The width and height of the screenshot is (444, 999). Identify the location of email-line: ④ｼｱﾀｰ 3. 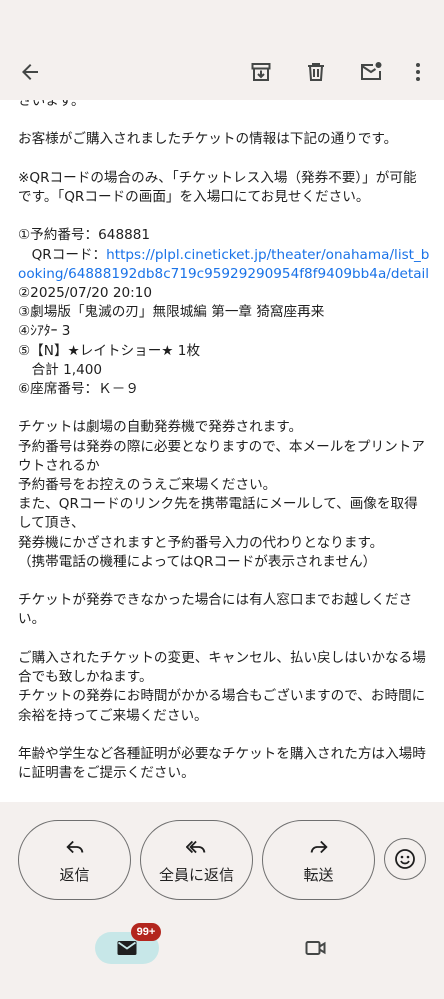
(44, 331).